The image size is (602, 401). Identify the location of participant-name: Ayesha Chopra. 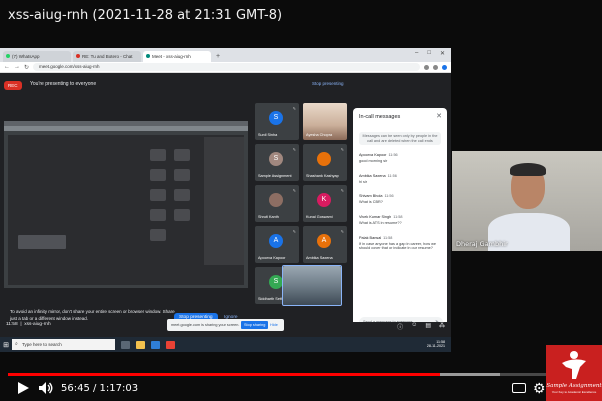
(319, 135).